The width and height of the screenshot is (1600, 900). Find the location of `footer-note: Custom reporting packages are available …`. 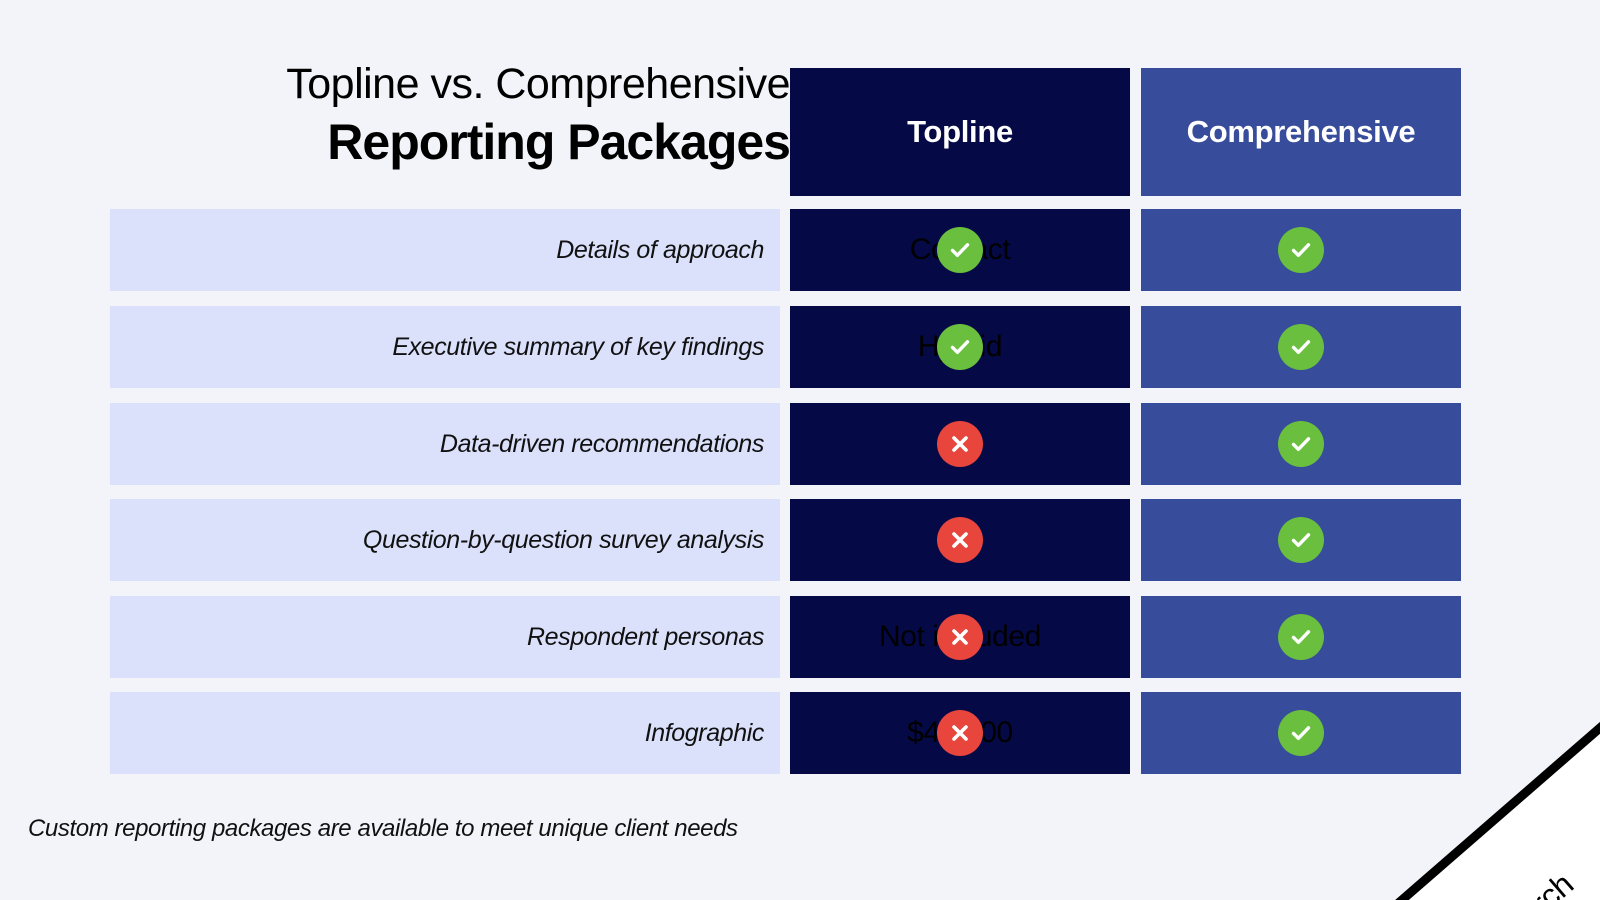

footer-note: Custom reporting packages are available … is located at coordinates (383, 828).